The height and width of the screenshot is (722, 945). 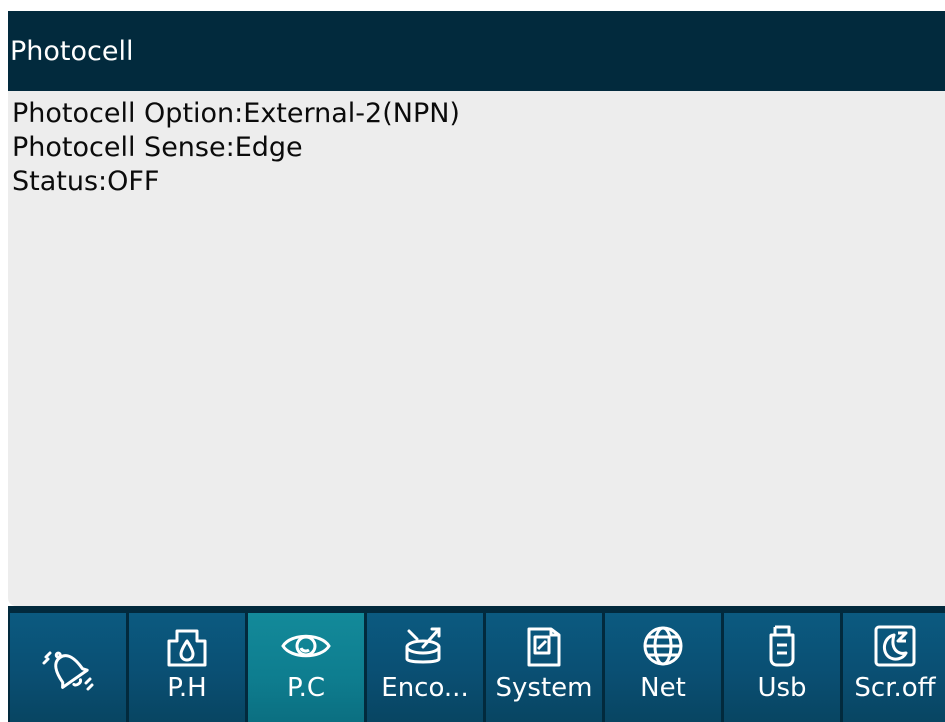 What do you see at coordinates (187, 667) in the screenshot?
I see `tab-print-head: P.H` at bounding box center [187, 667].